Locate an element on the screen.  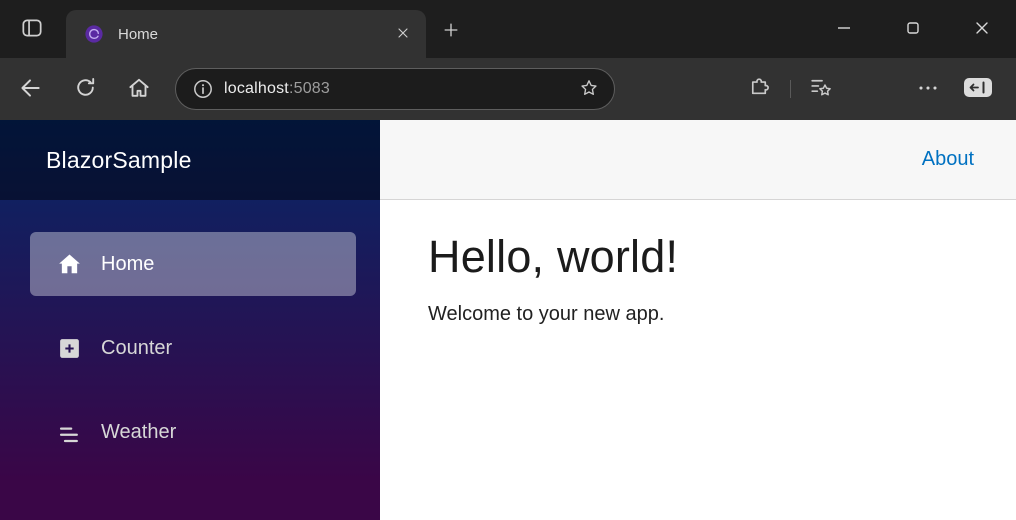
ellipsis-icon is located at coordinates (928, 89).